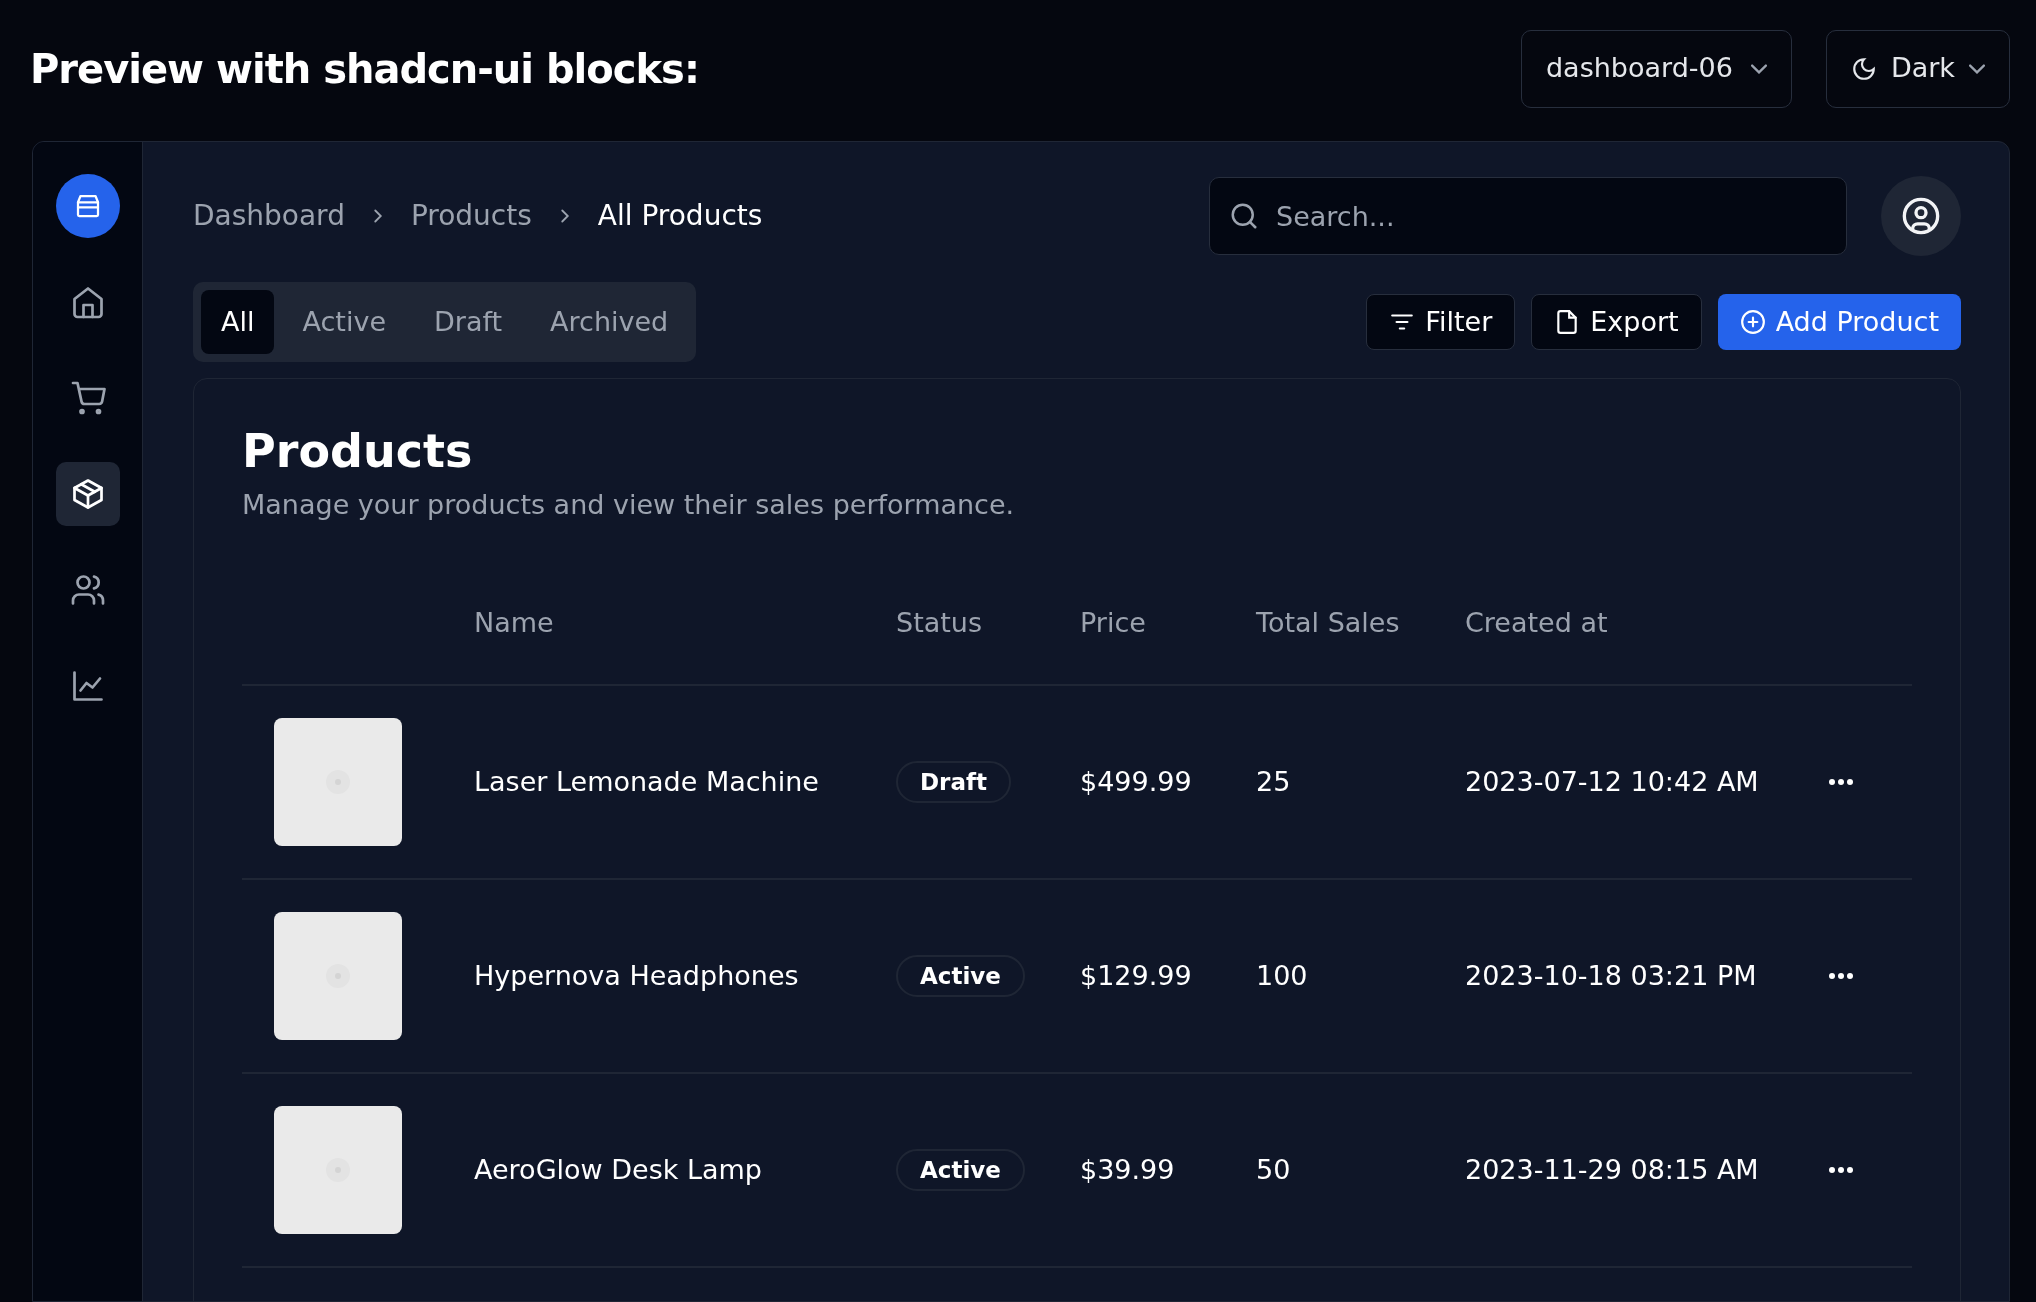 This screenshot has height=1302, width=2036. What do you see at coordinates (87, 590) in the screenshot?
I see `users-icon` at bounding box center [87, 590].